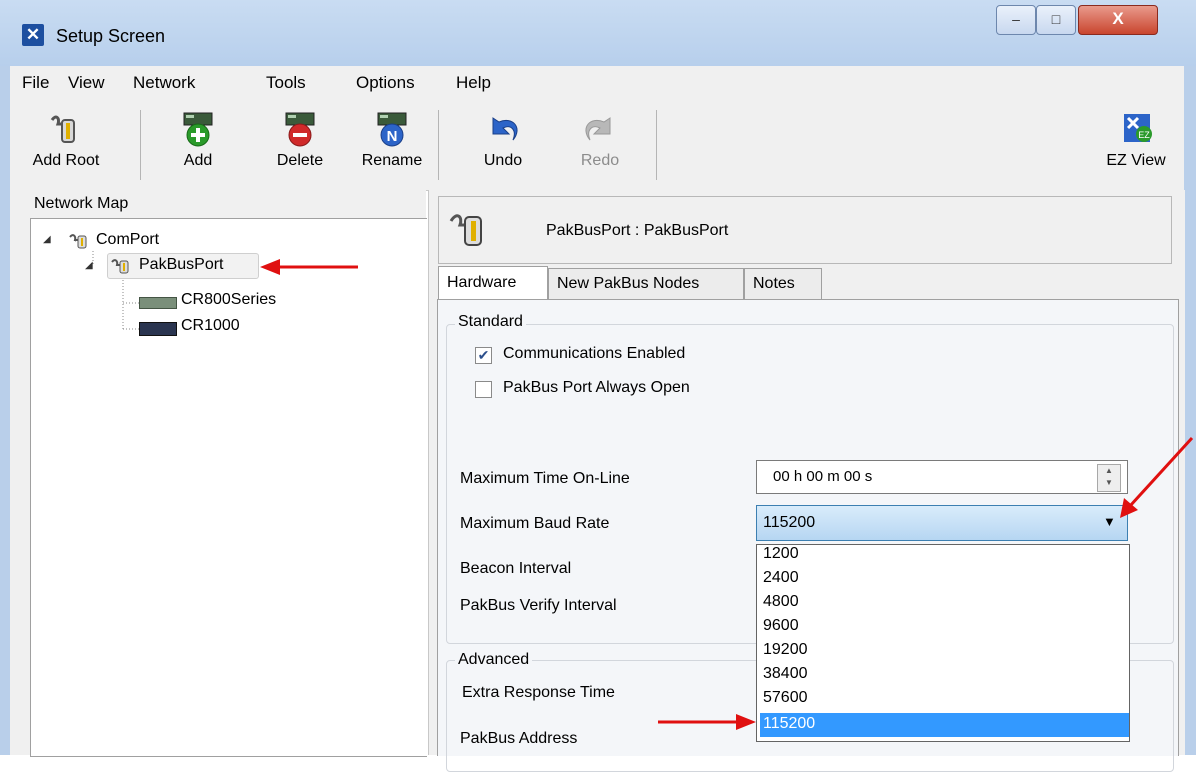  What do you see at coordinates (707, 722) in the screenshot?
I see `arrow-to-115200-option` at bounding box center [707, 722].